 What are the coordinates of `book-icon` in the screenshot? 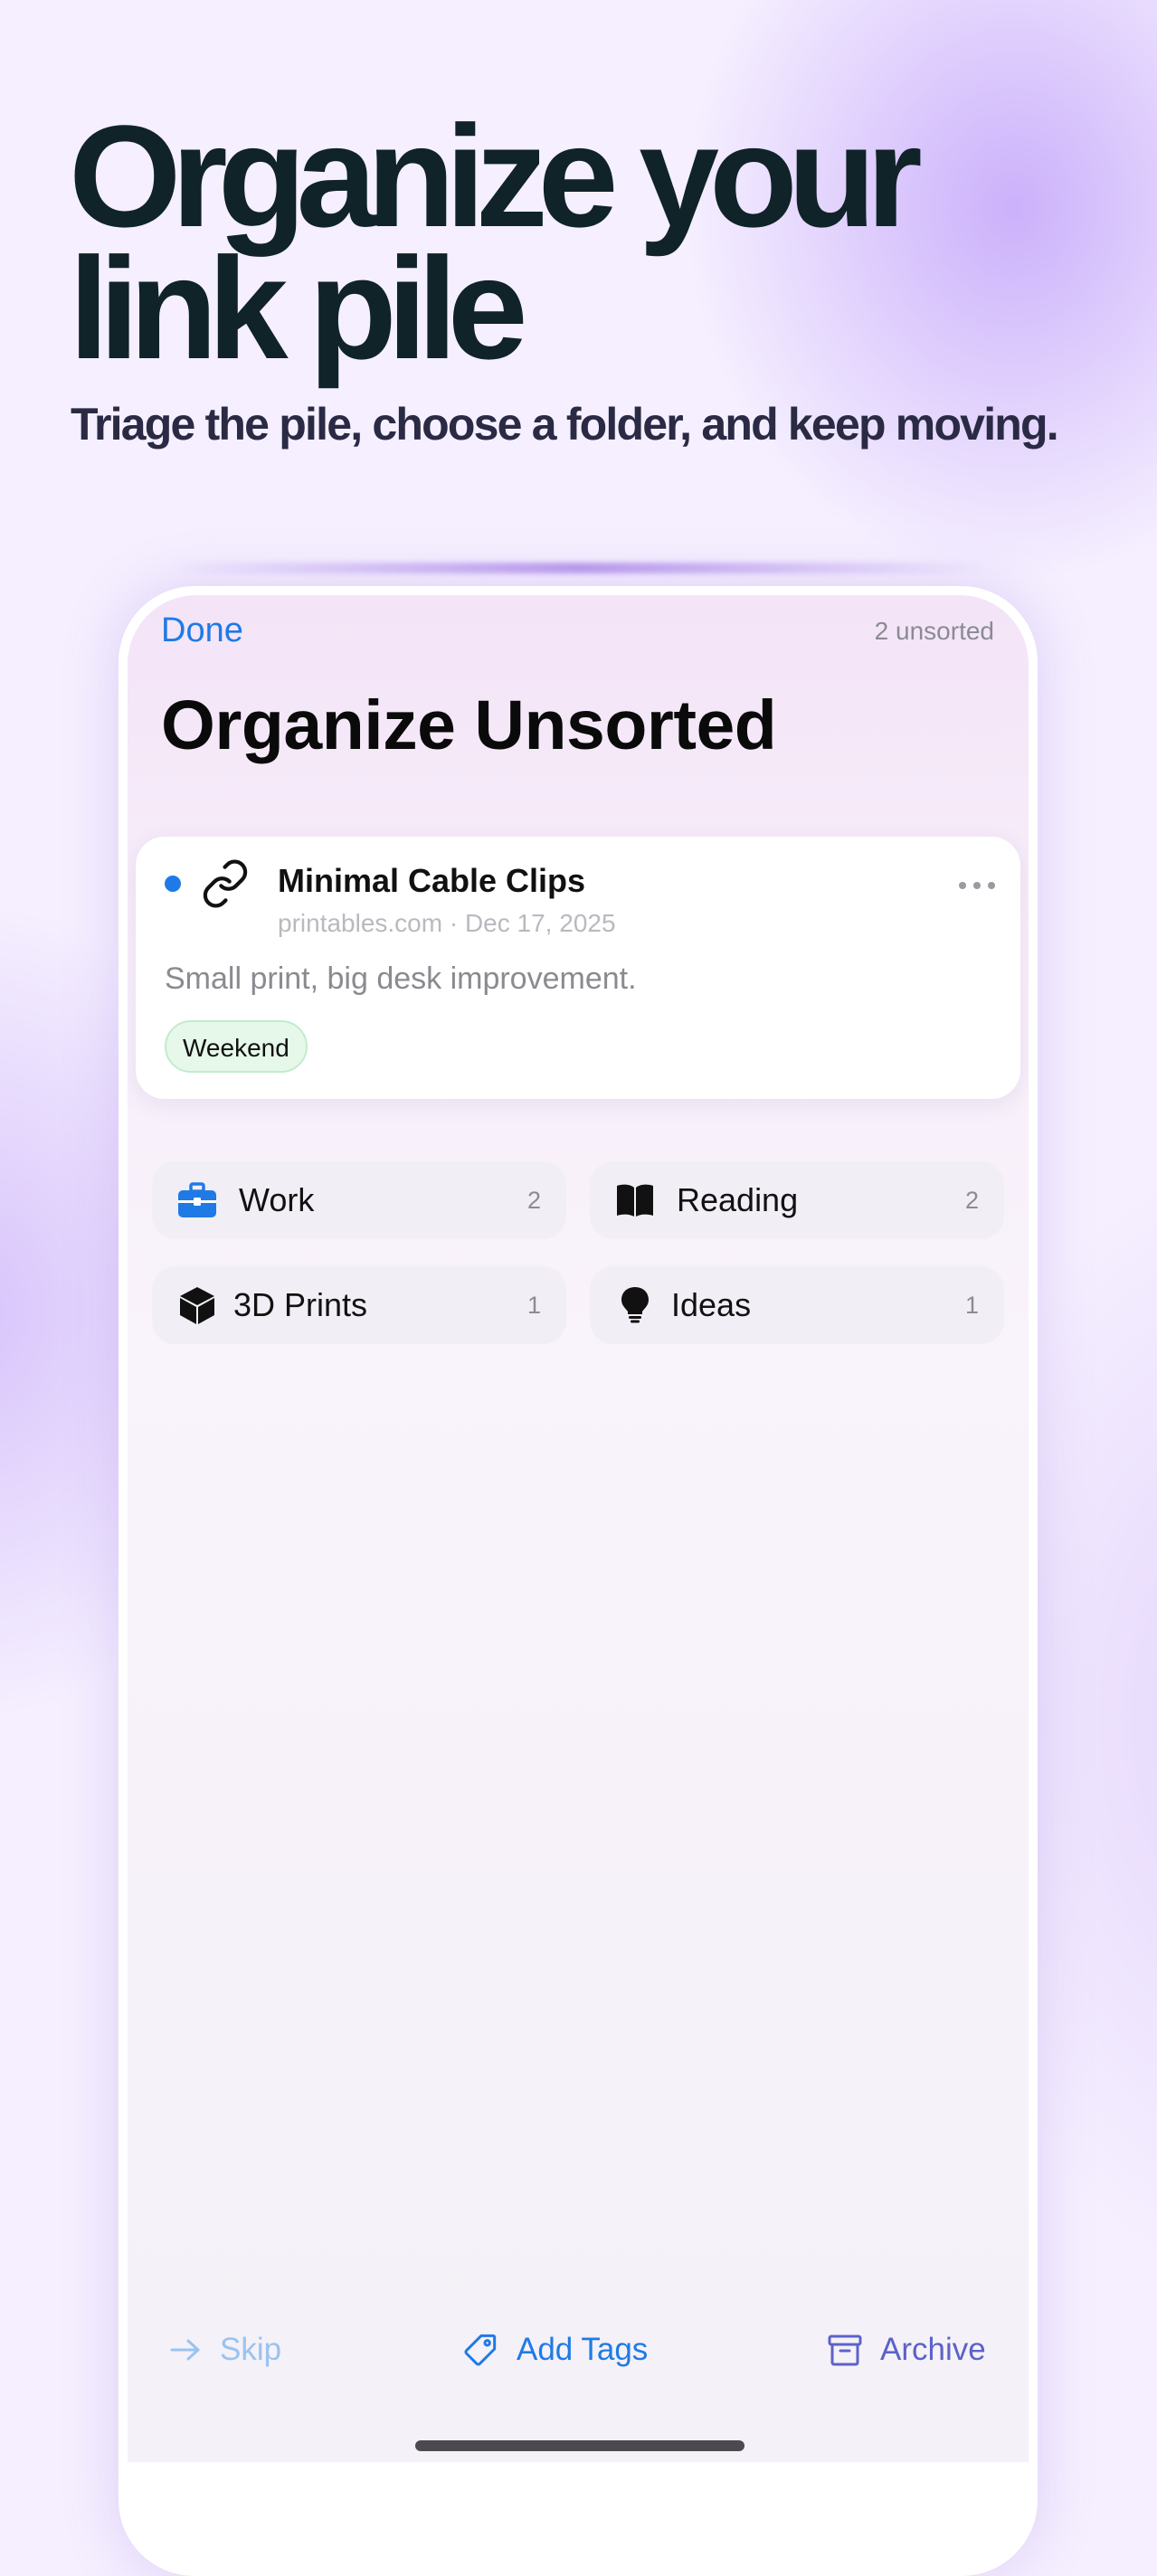 It's located at (635, 1200).